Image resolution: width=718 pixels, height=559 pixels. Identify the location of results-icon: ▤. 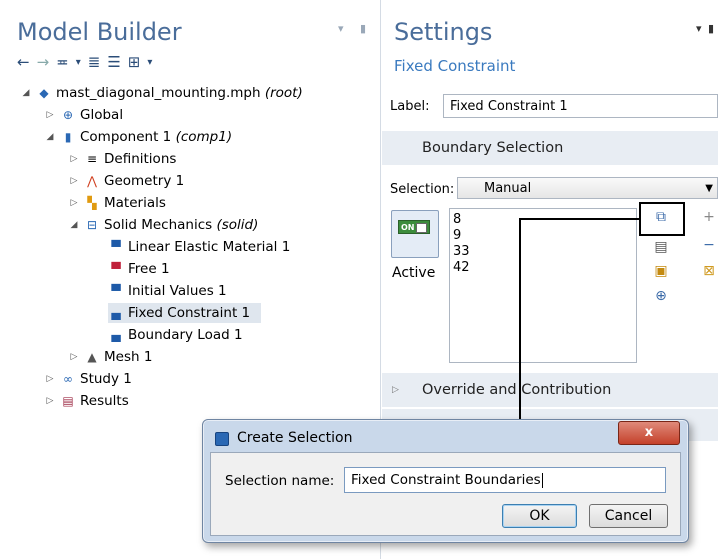
(68, 401).